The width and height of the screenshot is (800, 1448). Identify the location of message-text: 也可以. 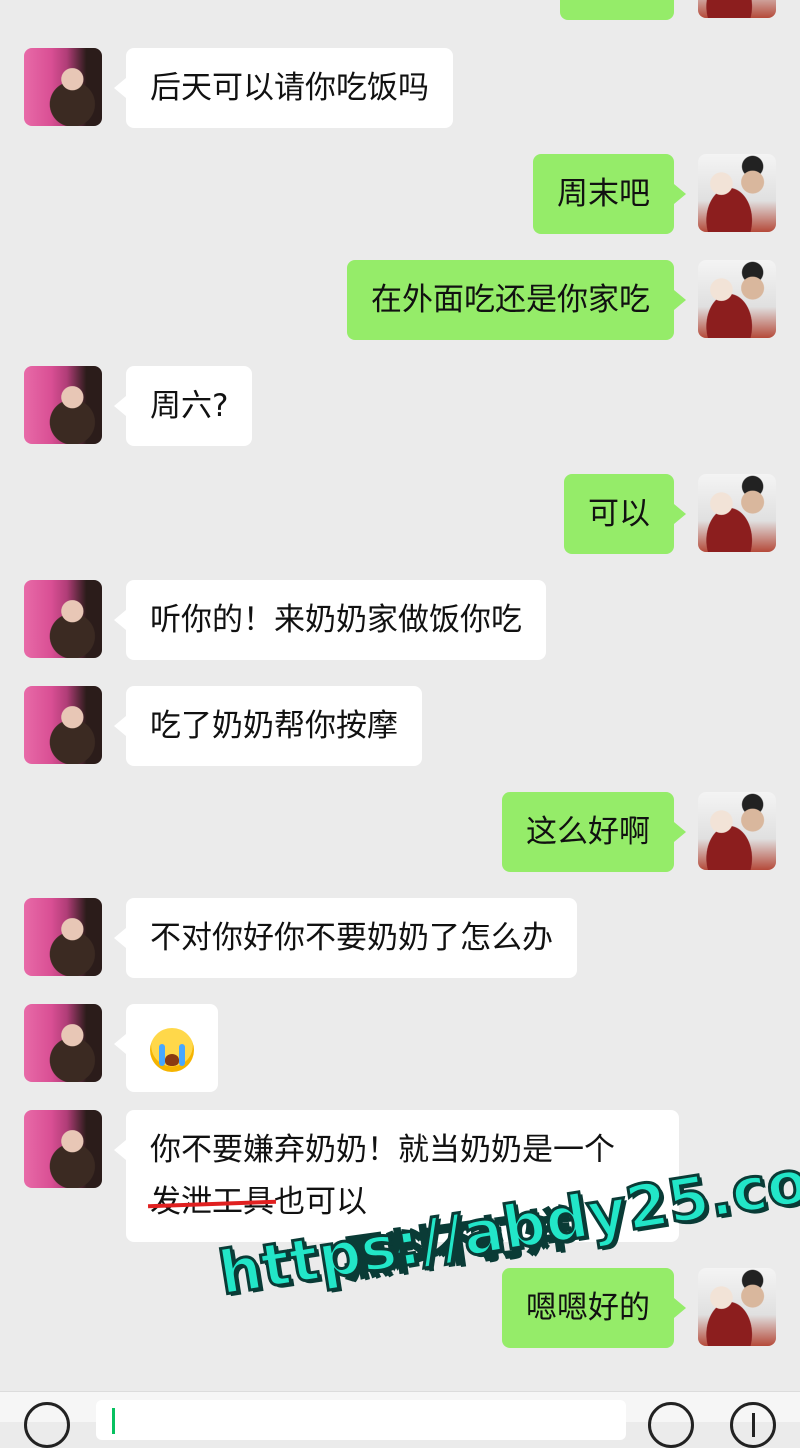
(320, 1202).